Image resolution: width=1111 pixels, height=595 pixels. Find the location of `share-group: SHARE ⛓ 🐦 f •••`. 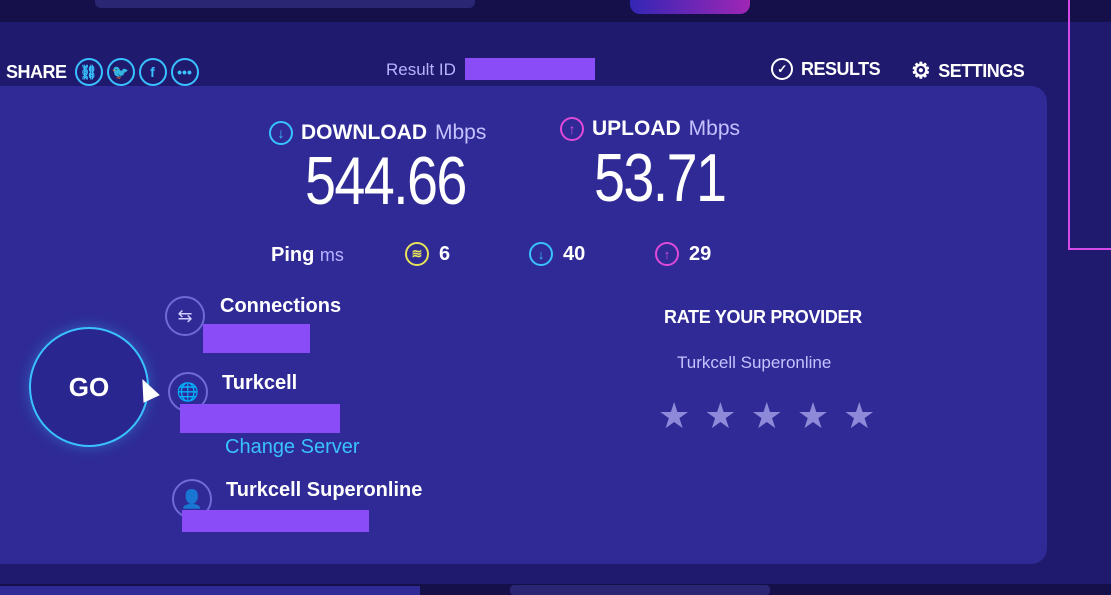

share-group: SHARE ⛓ 🐦 f ••• is located at coordinates (102, 72).